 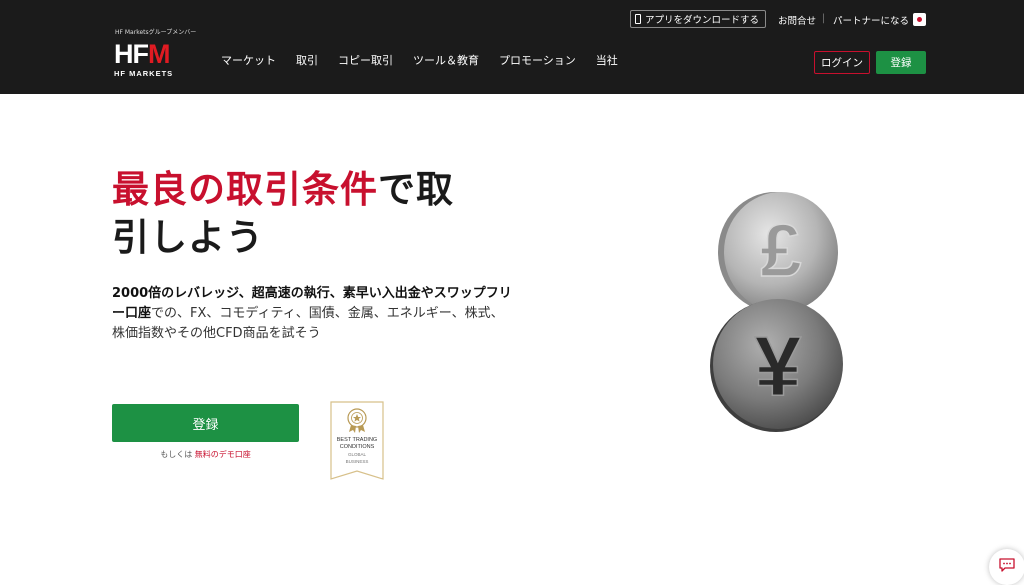 I want to click on demo-account-line: もしくは 無料のデモ口座, so click(x=205, y=454).